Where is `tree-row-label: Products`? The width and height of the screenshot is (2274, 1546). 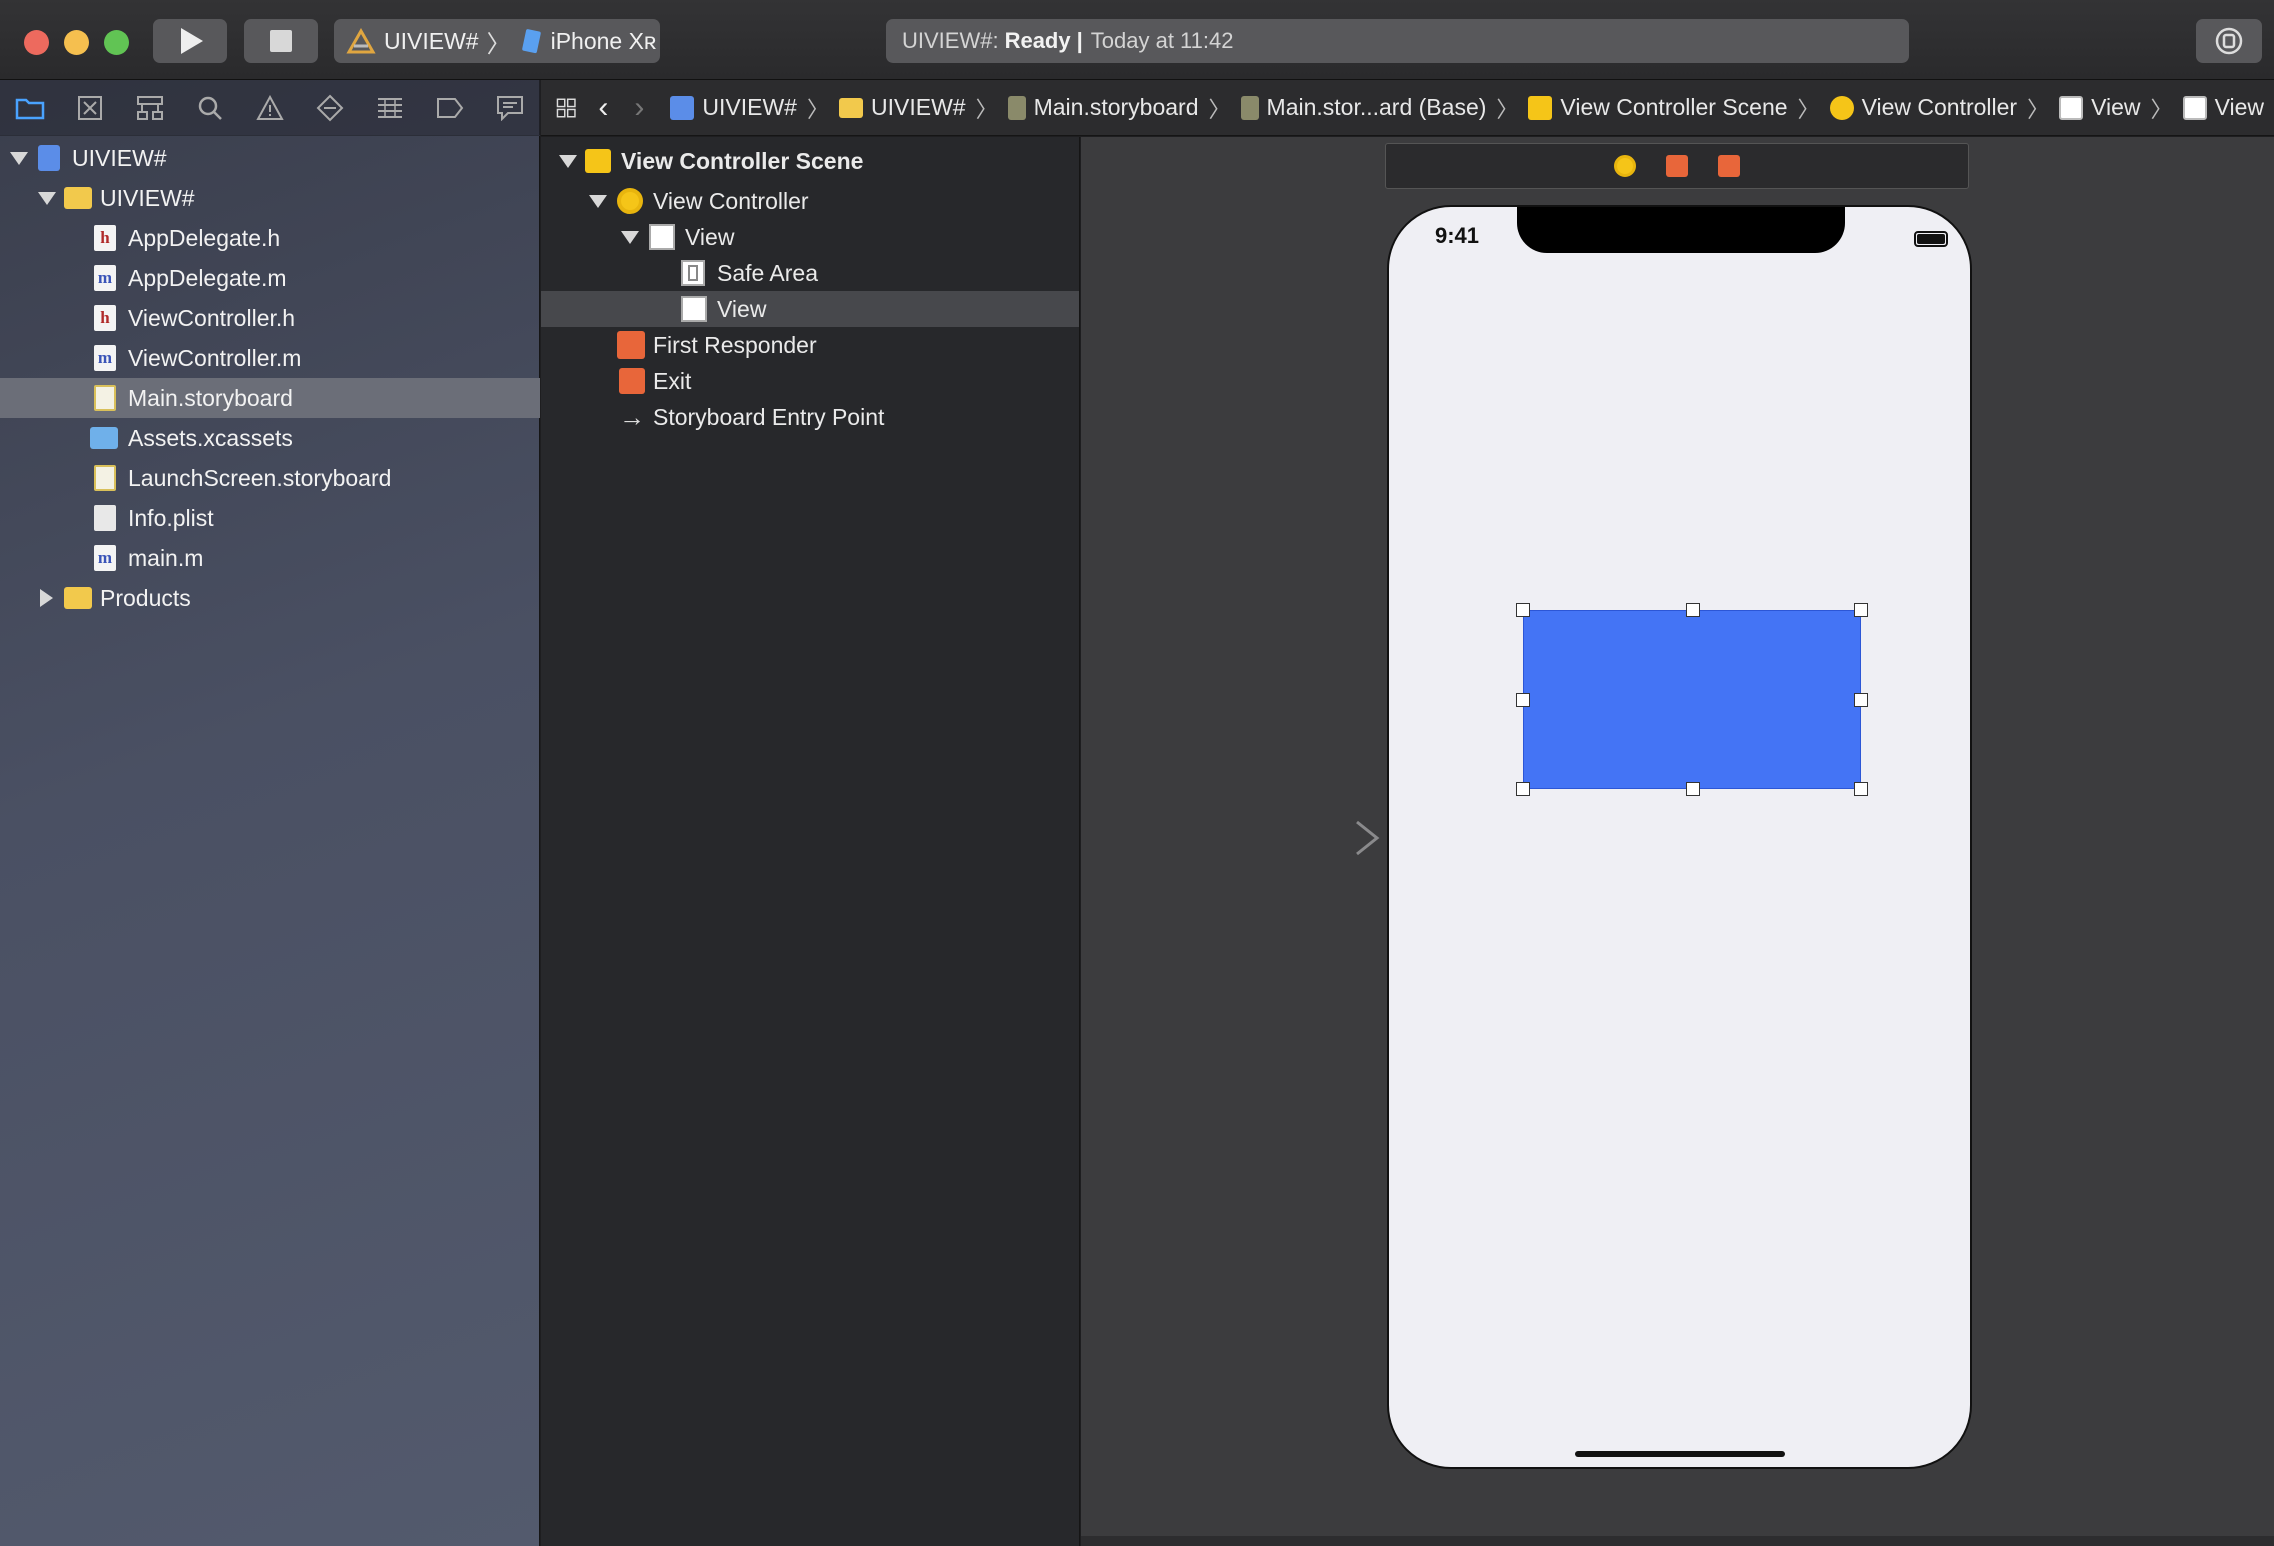 tree-row-label: Products is located at coordinates (145, 597).